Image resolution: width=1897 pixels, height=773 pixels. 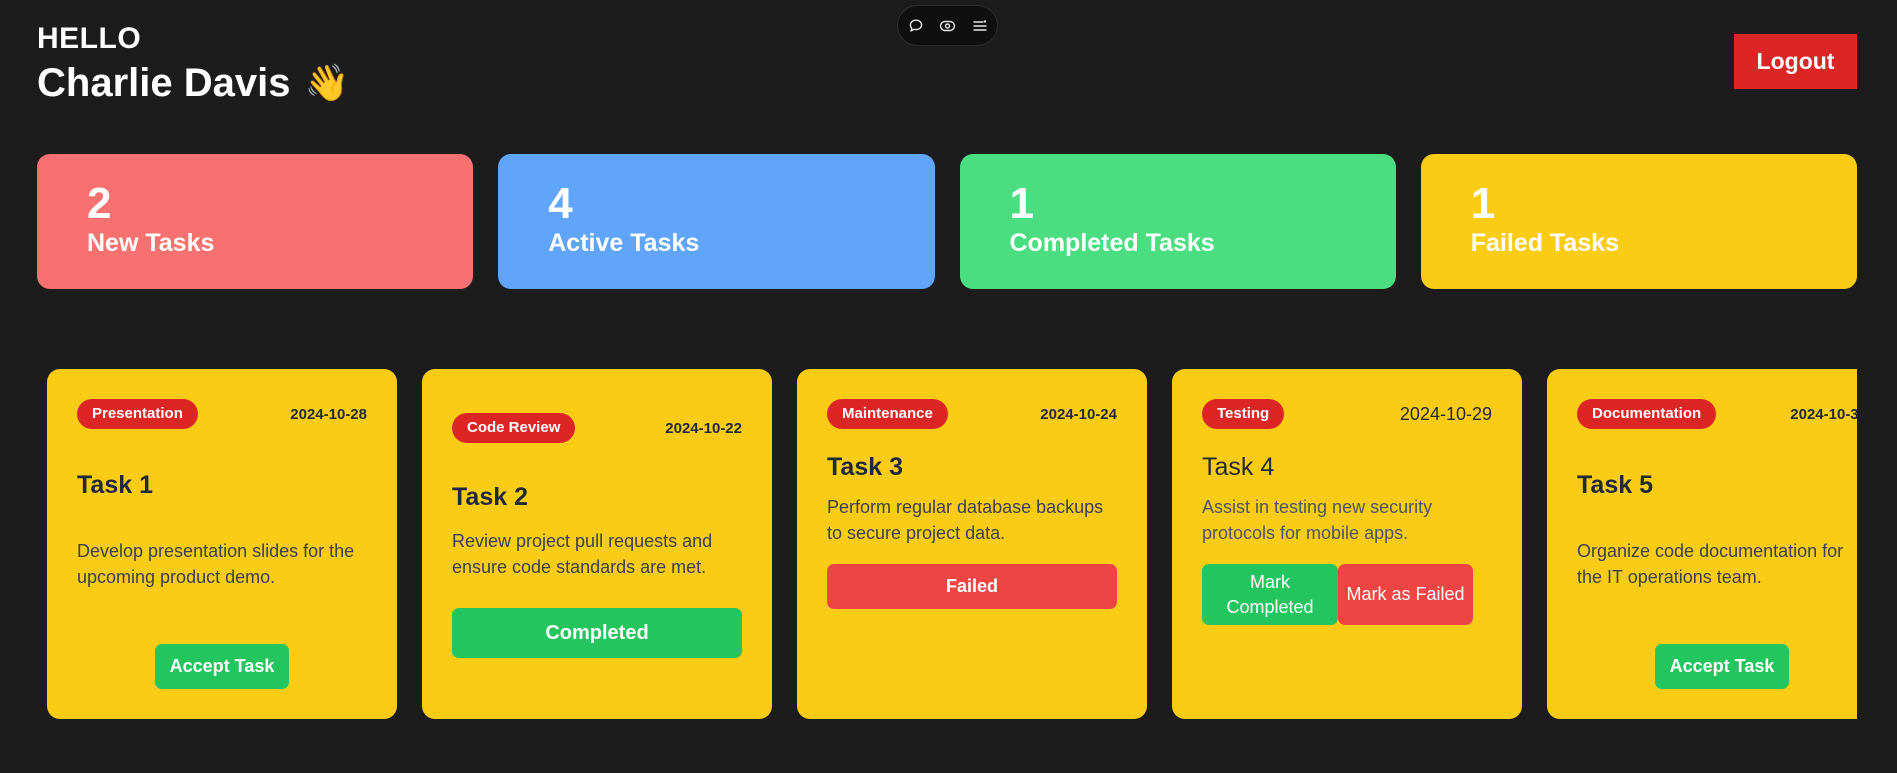 What do you see at coordinates (490, 497) in the screenshot?
I see `task-title: Task 2` at bounding box center [490, 497].